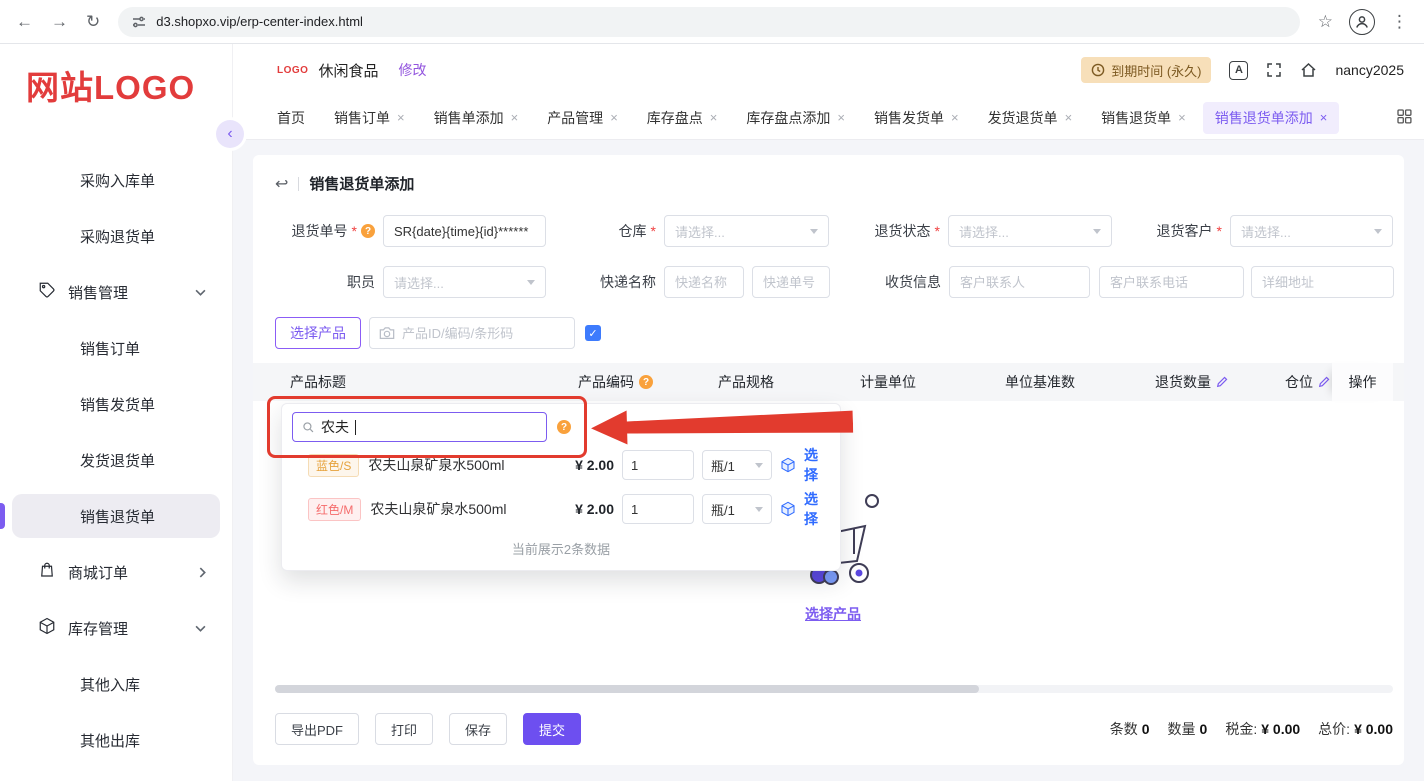  I want to click on tab-label: 产品管理, so click(575, 117).